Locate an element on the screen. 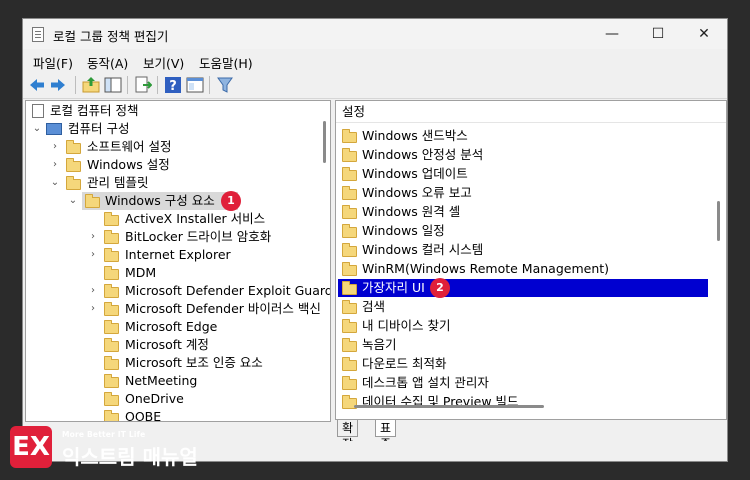 The image size is (750, 480). list-item: Windows 업데이트 is located at coordinates (415, 174).